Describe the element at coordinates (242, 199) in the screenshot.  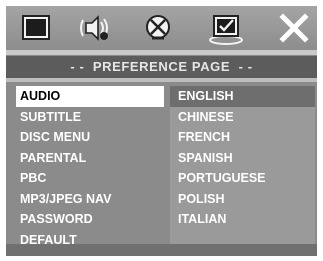
I see `option-polish: POLISH` at that location.